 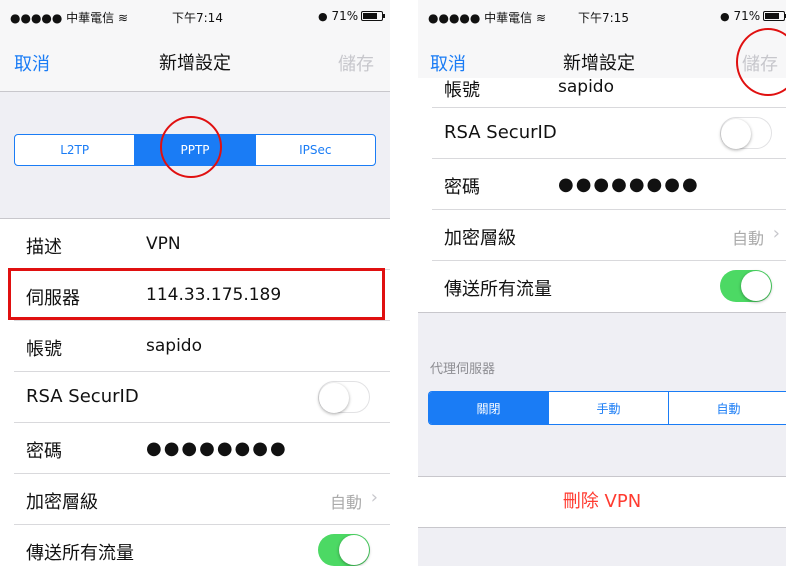 What do you see at coordinates (163, 244) in the screenshot?
I see `description-value: VPN` at bounding box center [163, 244].